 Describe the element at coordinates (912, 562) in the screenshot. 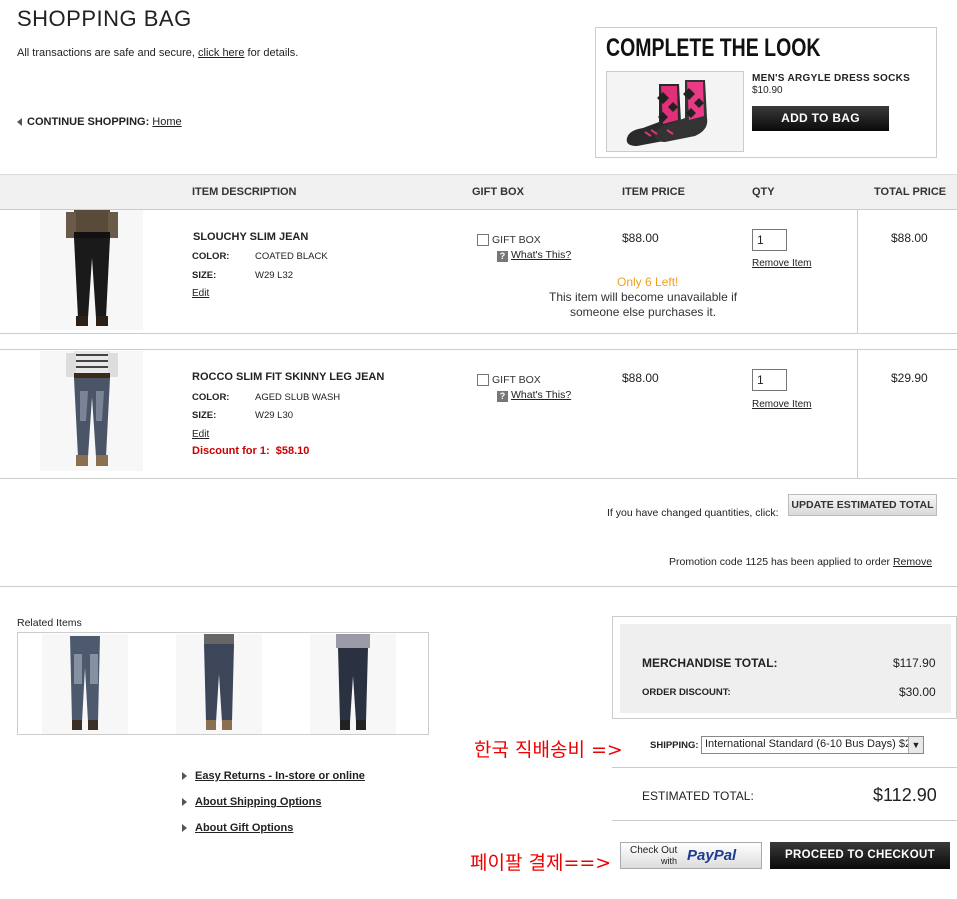

I see `remove-promotion-link: Remove` at that location.